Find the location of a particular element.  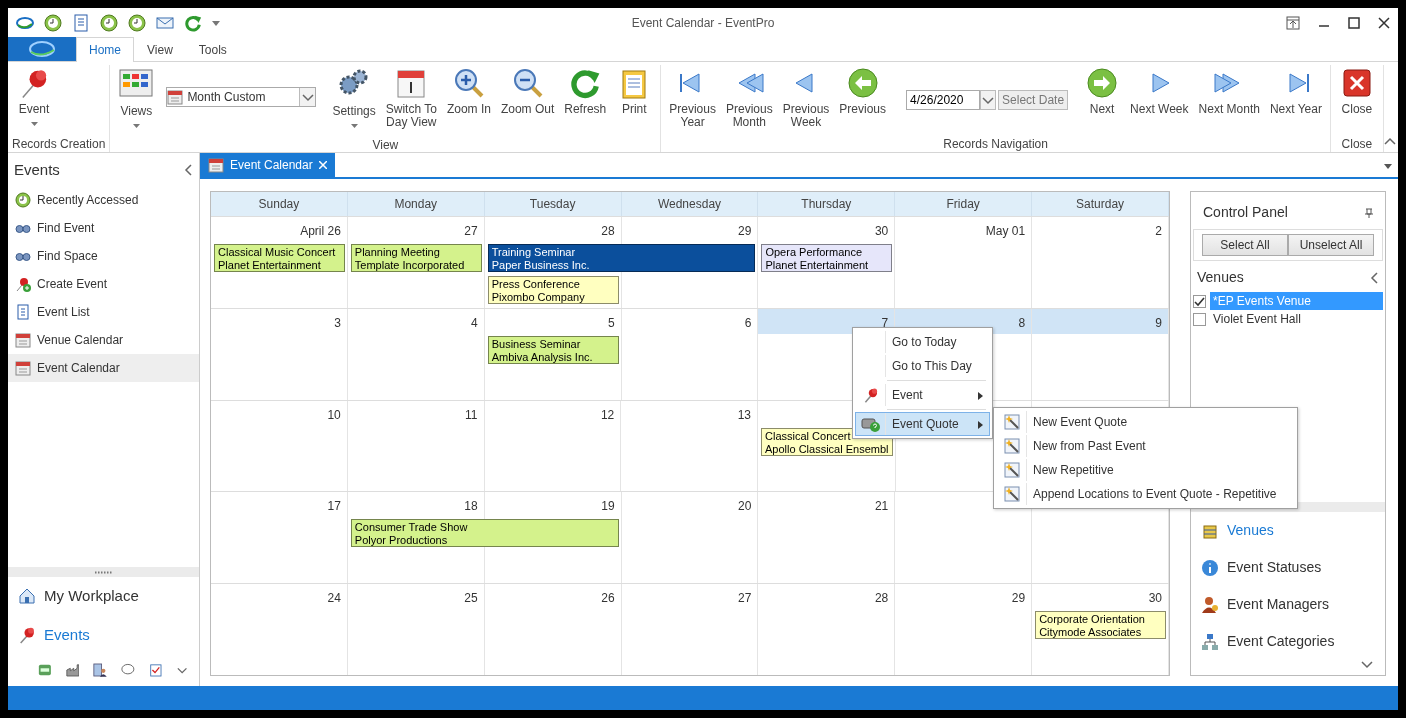

group-label: Records Navigation is located at coordinates (995, 144).